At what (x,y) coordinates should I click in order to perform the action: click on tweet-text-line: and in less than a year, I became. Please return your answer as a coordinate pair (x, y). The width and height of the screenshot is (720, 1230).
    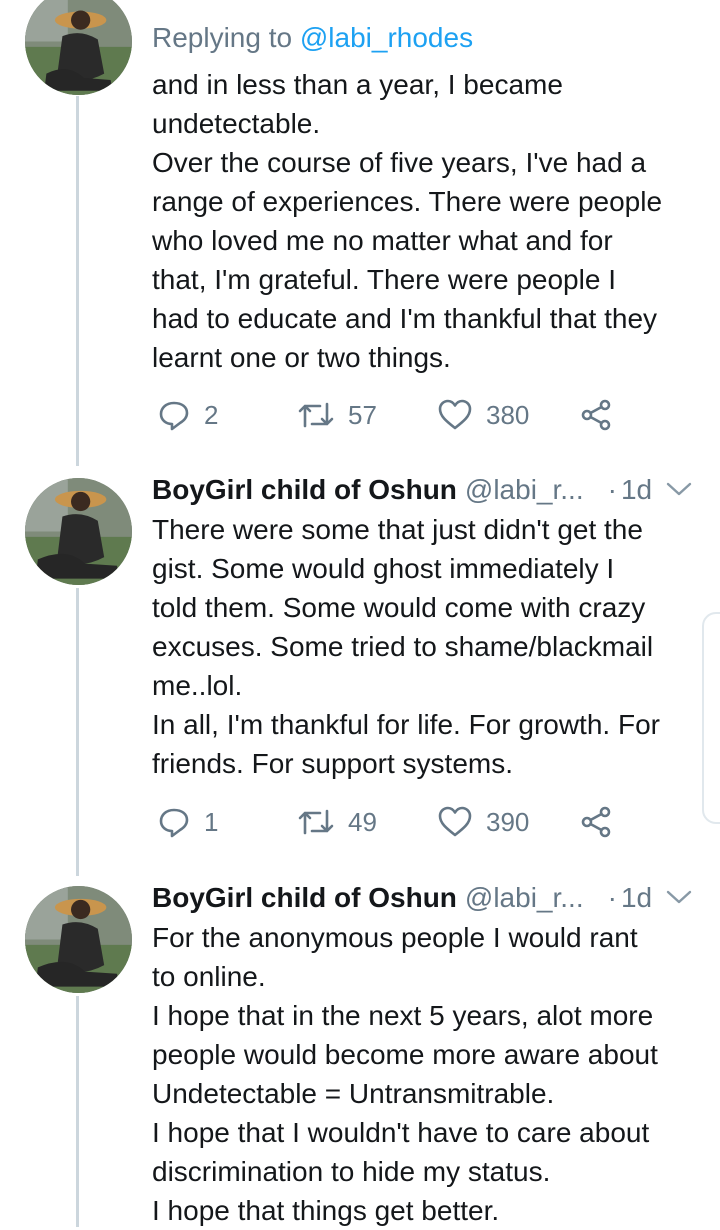
    Looking at the image, I should click on (357, 84).